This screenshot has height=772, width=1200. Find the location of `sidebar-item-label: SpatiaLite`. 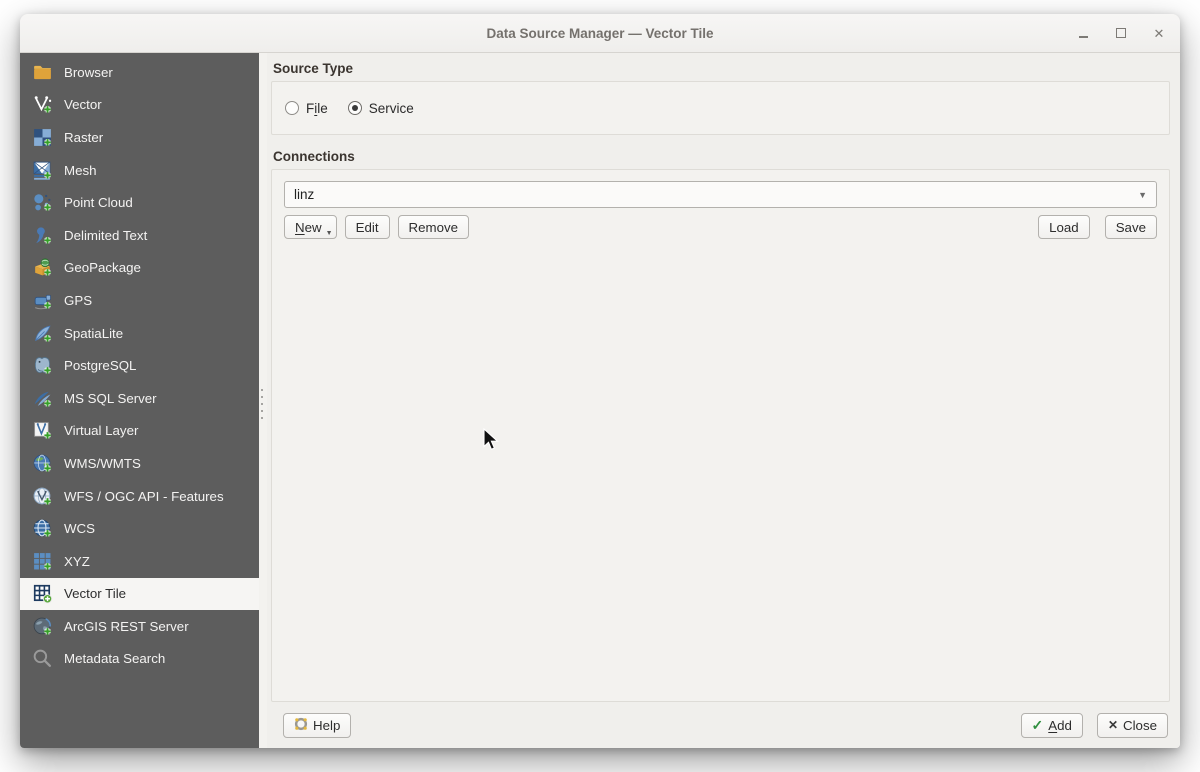

sidebar-item-label: SpatiaLite is located at coordinates (94, 333).